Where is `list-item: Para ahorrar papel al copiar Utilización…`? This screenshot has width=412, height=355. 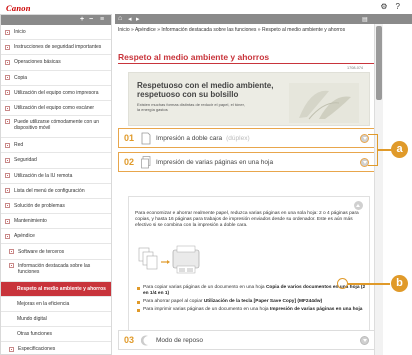 list-item: Para ahorrar papel al copiar Utilización… is located at coordinates (251, 302).